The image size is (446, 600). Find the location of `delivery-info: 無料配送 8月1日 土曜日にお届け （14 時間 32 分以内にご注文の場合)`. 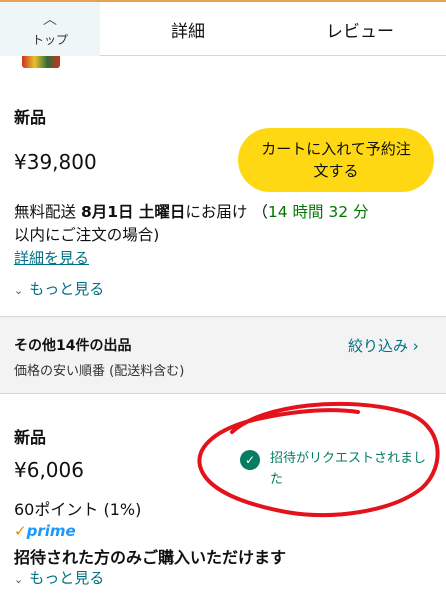

delivery-info: 無料配送 8月1日 土曜日にお届け （14 時間 32 分以内にご注文の場合) is located at coordinates (226, 224).